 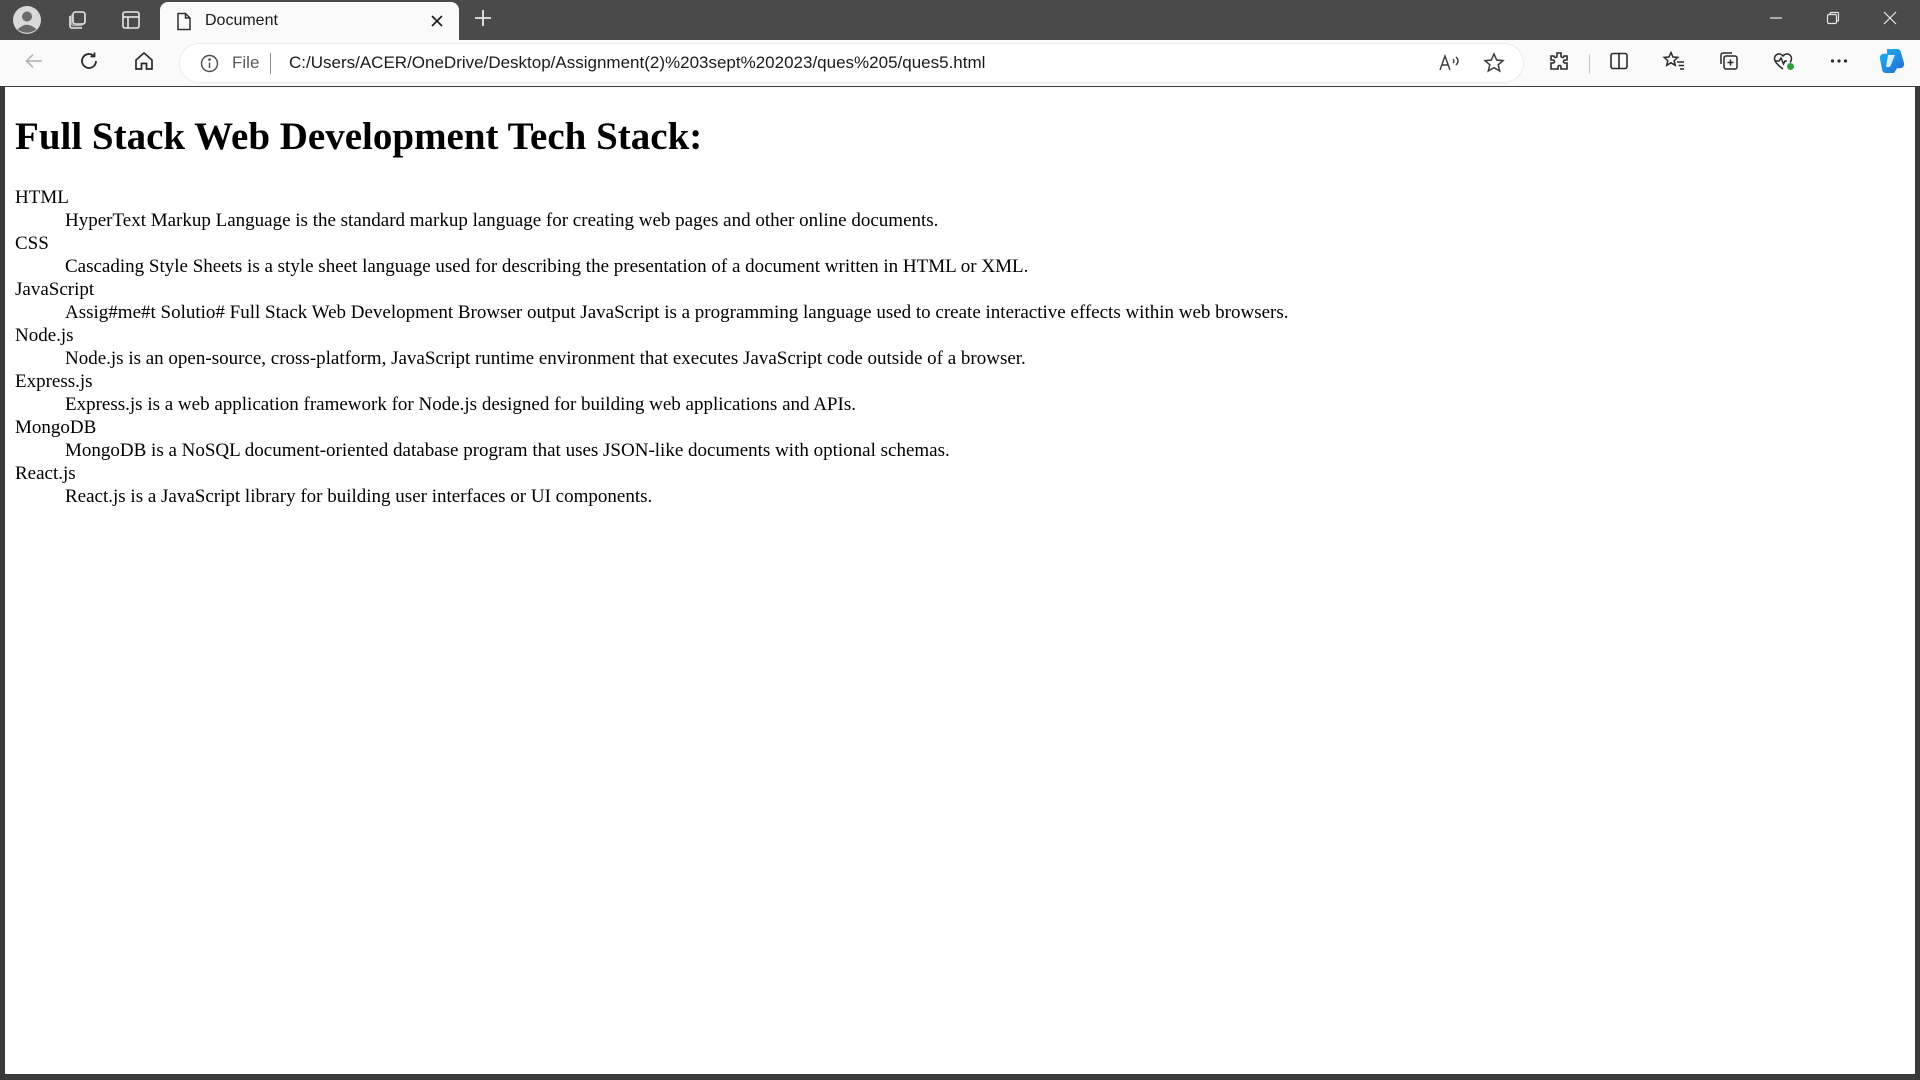 I want to click on home-icon, so click(x=144, y=63).